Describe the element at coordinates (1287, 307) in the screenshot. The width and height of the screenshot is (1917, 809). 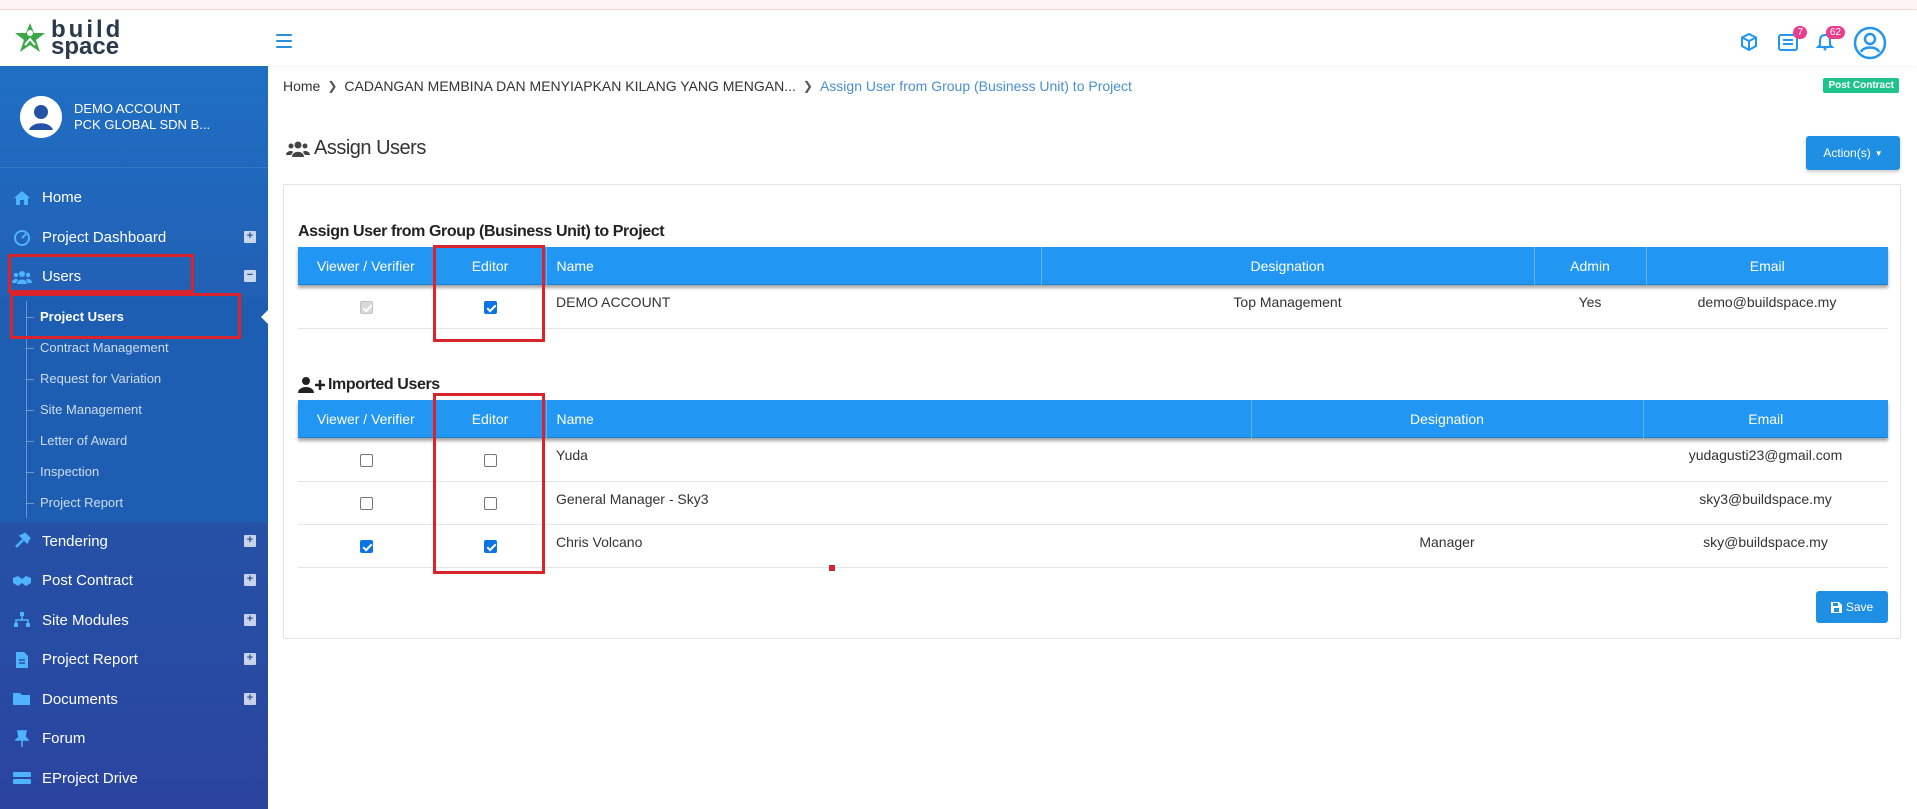
I see `user-designation: Top Management` at that location.